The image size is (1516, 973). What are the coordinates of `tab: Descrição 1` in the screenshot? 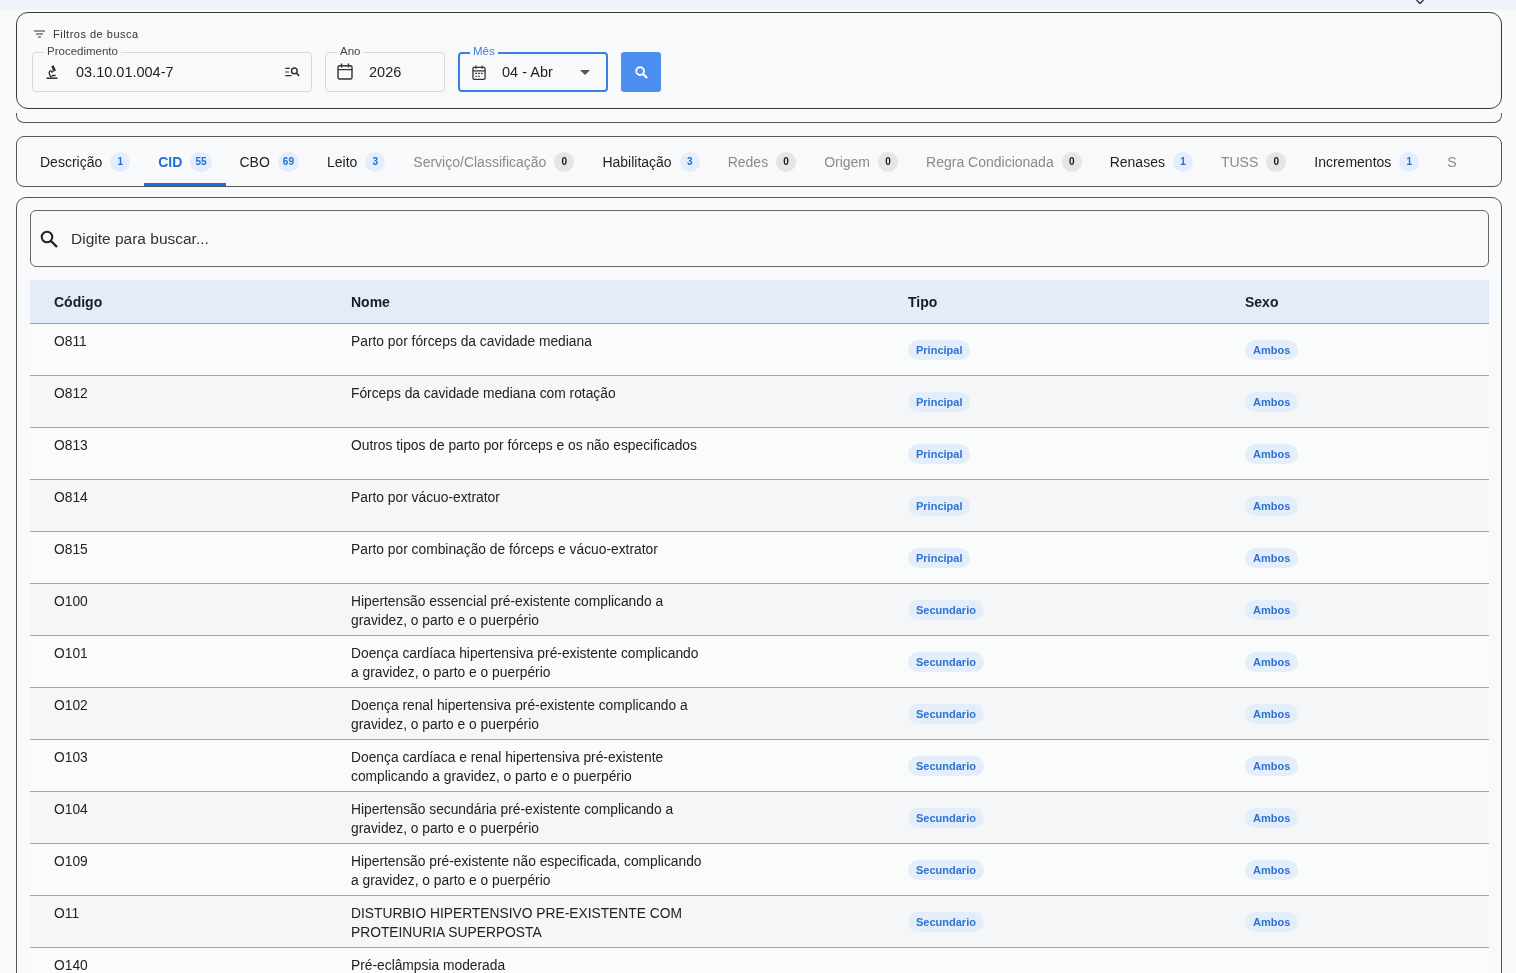 It's located at (85, 161).